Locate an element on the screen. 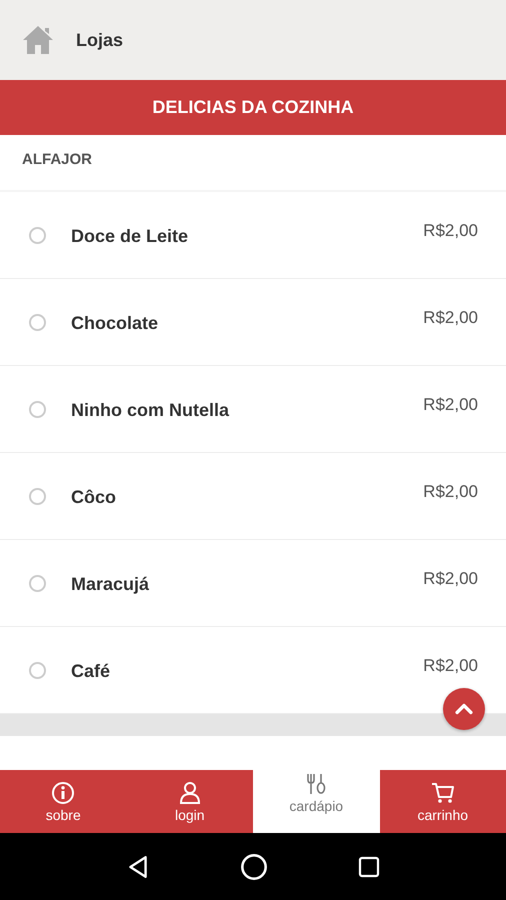  chevron-up-icon is located at coordinates (464, 709).